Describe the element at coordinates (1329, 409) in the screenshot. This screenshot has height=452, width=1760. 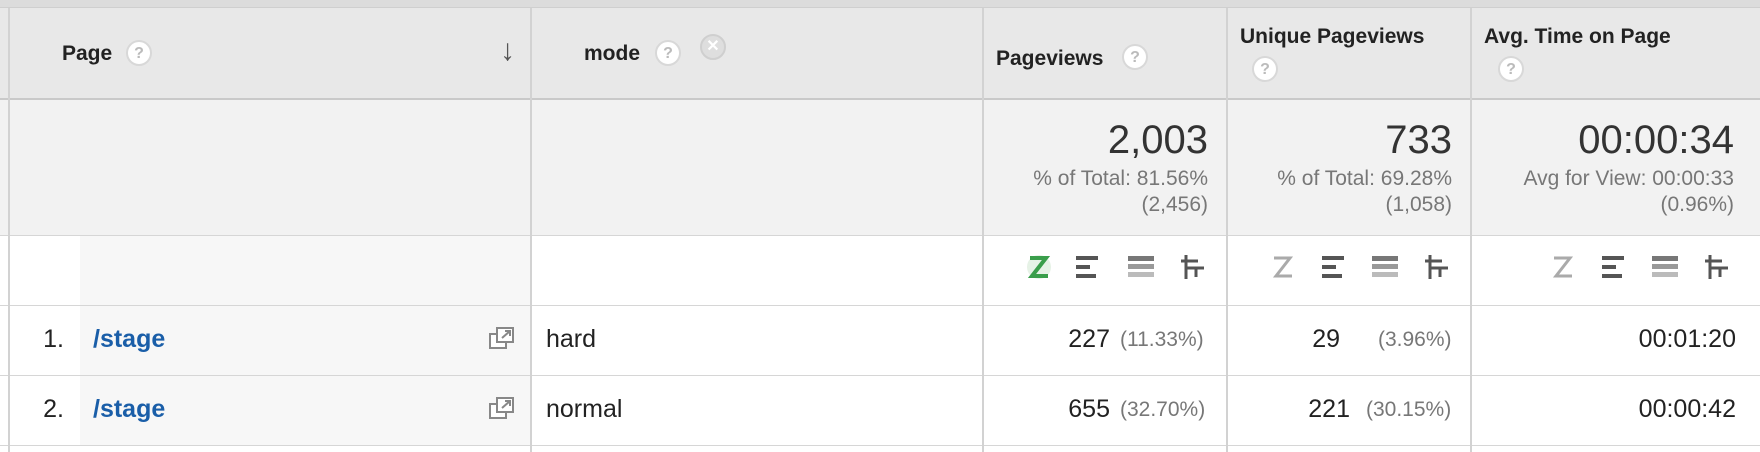
I see `unique-pageviews-value: 221` at that location.